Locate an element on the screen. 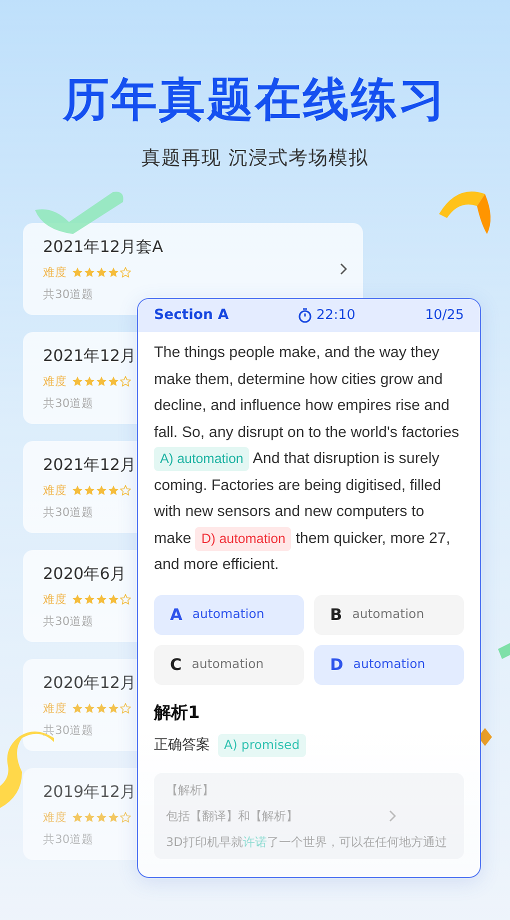  card-title: 2019年12月 is located at coordinates (89, 792).